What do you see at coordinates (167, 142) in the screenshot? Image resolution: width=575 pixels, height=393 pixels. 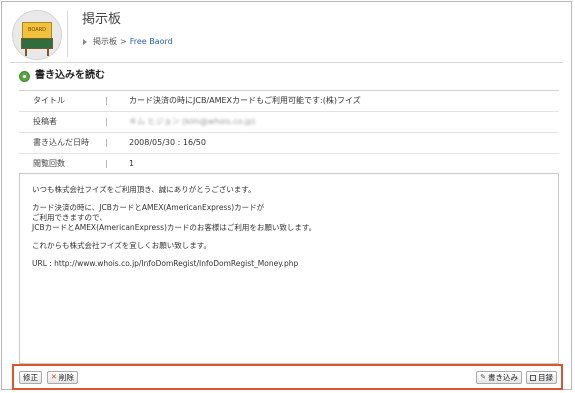 I see `post-date-value: 2008/05/30 : 16/50` at bounding box center [167, 142].